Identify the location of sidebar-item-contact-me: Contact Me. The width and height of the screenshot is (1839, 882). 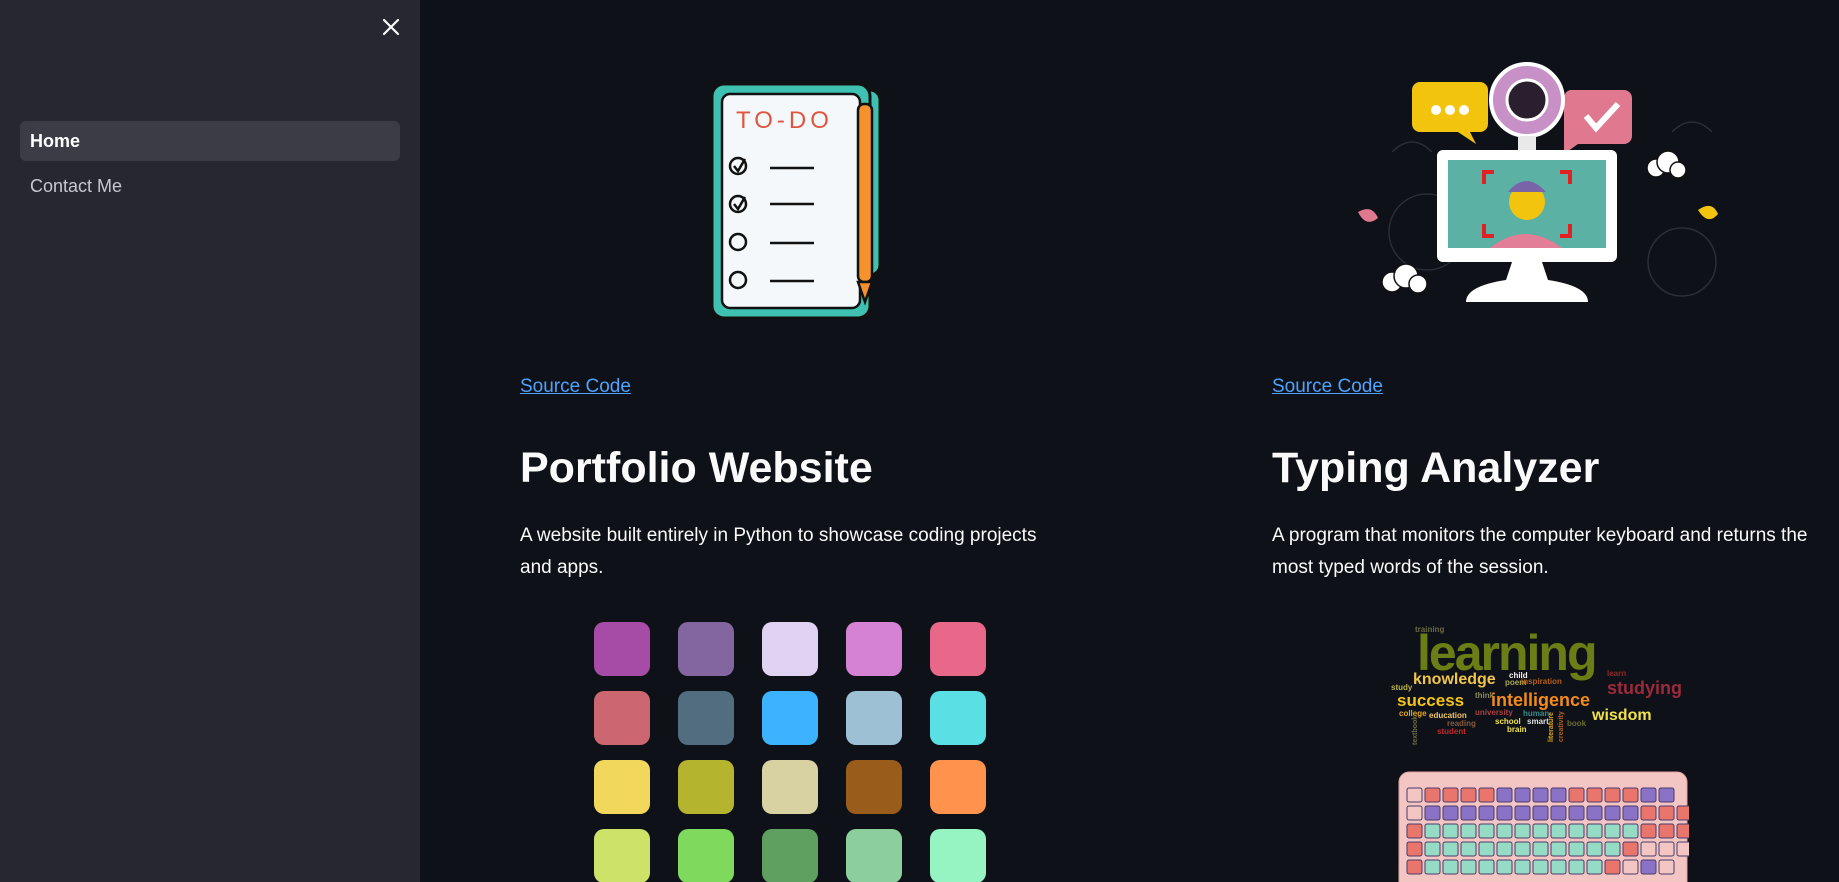
(210, 186).